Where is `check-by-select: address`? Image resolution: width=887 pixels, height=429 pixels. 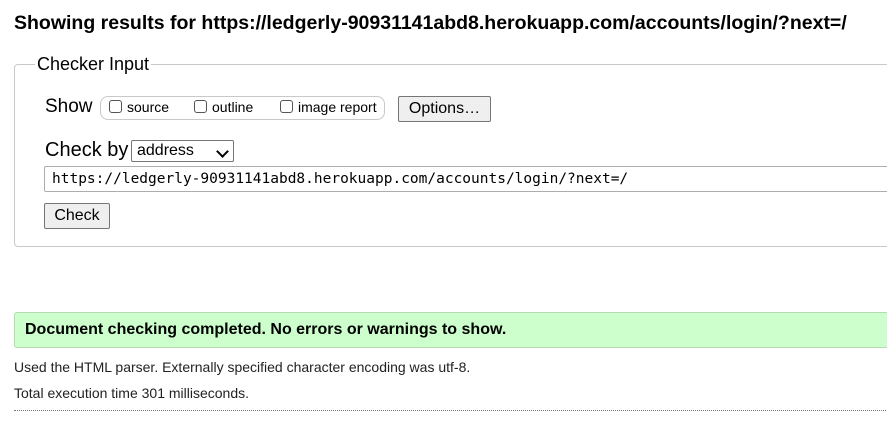 check-by-select: address is located at coordinates (182, 151).